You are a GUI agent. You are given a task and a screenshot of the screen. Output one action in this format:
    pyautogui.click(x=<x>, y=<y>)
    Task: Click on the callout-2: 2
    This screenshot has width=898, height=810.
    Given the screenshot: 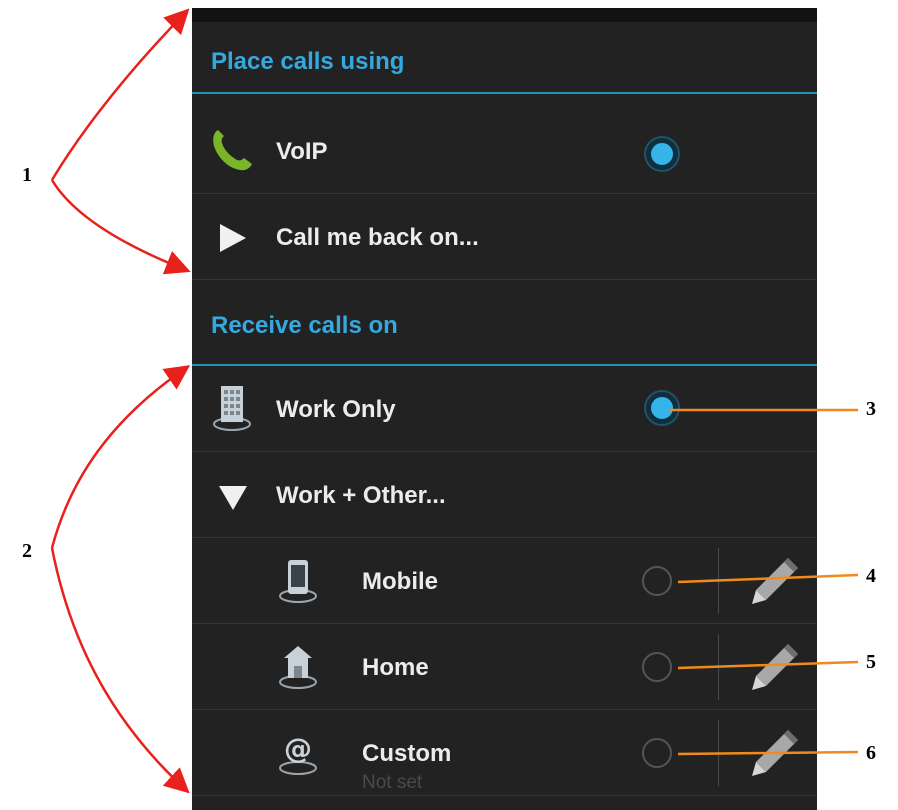 What is the action you would take?
    pyautogui.click(x=27, y=551)
    